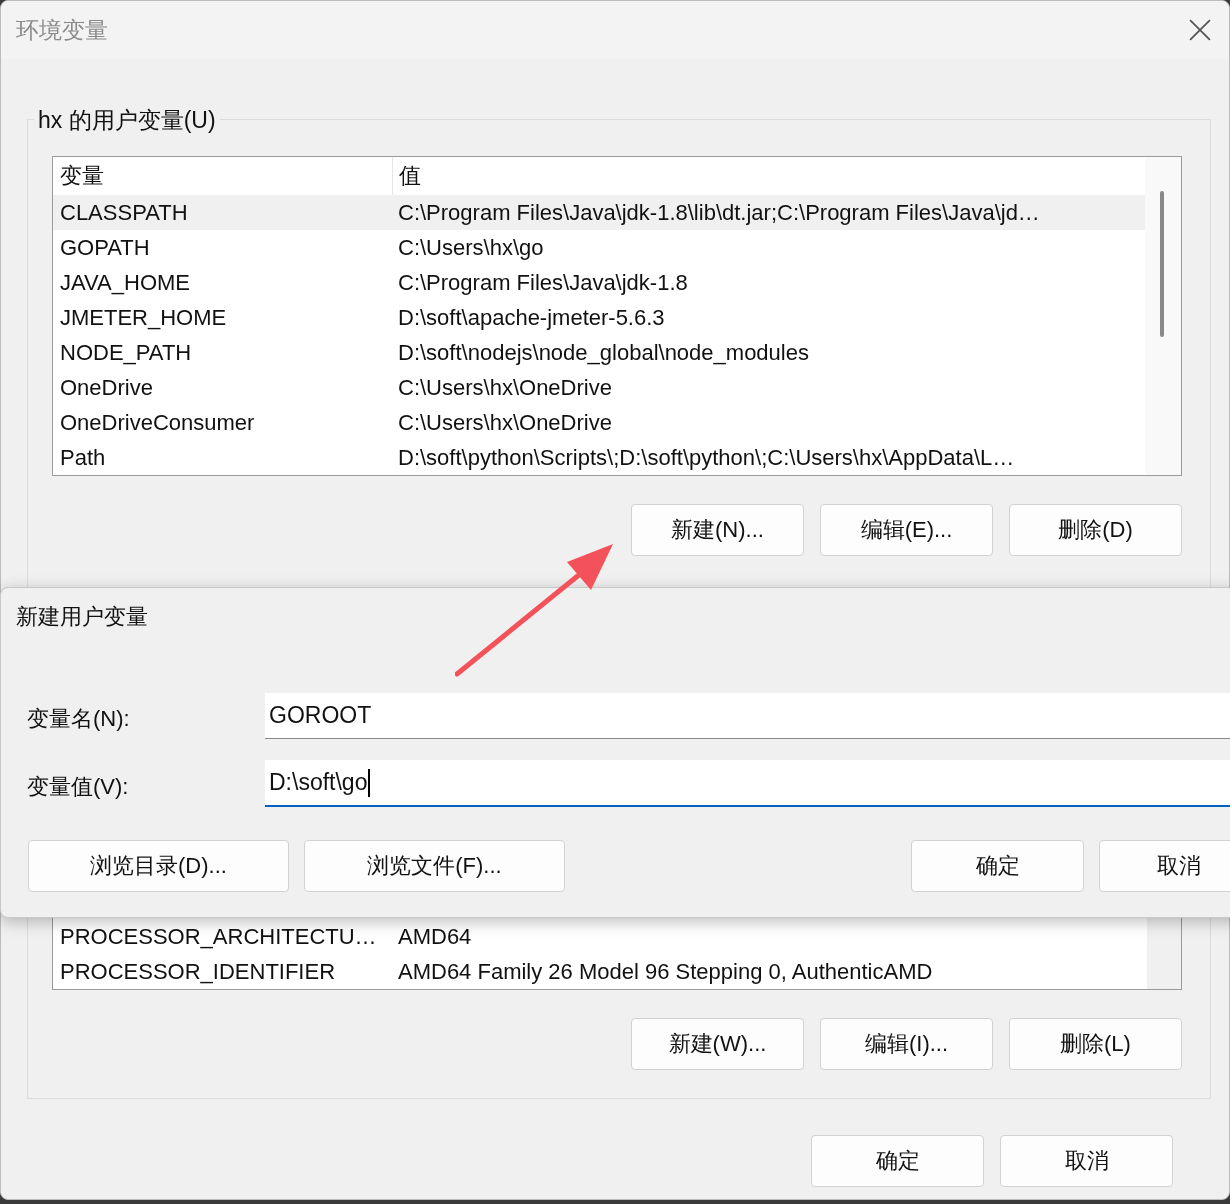  What do you see at coordinates (665, 971) in the screenshot?
I see `variable-value: AMD64 Family 26 Model 96 Stepping 0, AuthenticAMD` at bounding box center [665, 971].